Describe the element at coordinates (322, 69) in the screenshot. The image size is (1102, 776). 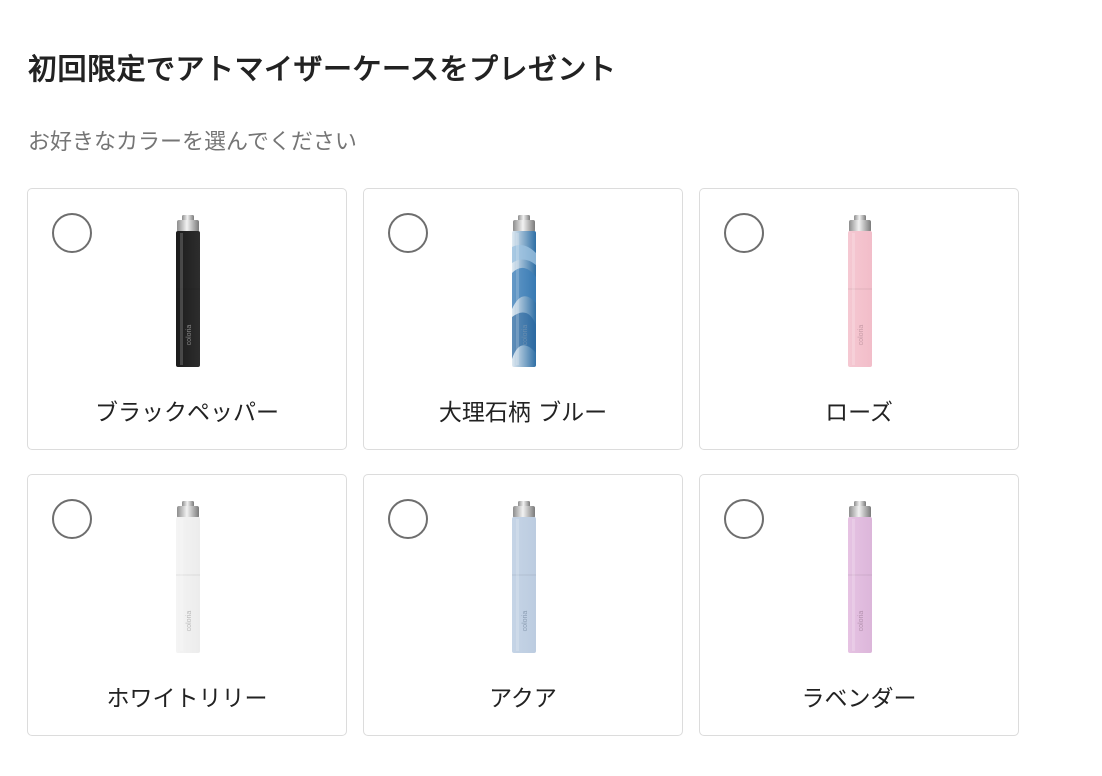
I see `page-title: 初回限定でアトマイザーケースをプレゼント` at that location.